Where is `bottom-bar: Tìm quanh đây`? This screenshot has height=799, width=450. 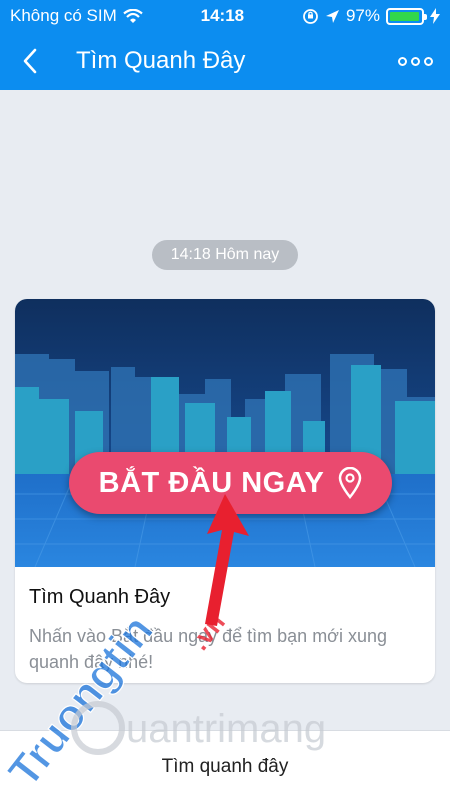 bottom-bar: Tìm quanh đây is located at coordinates (225, 764).